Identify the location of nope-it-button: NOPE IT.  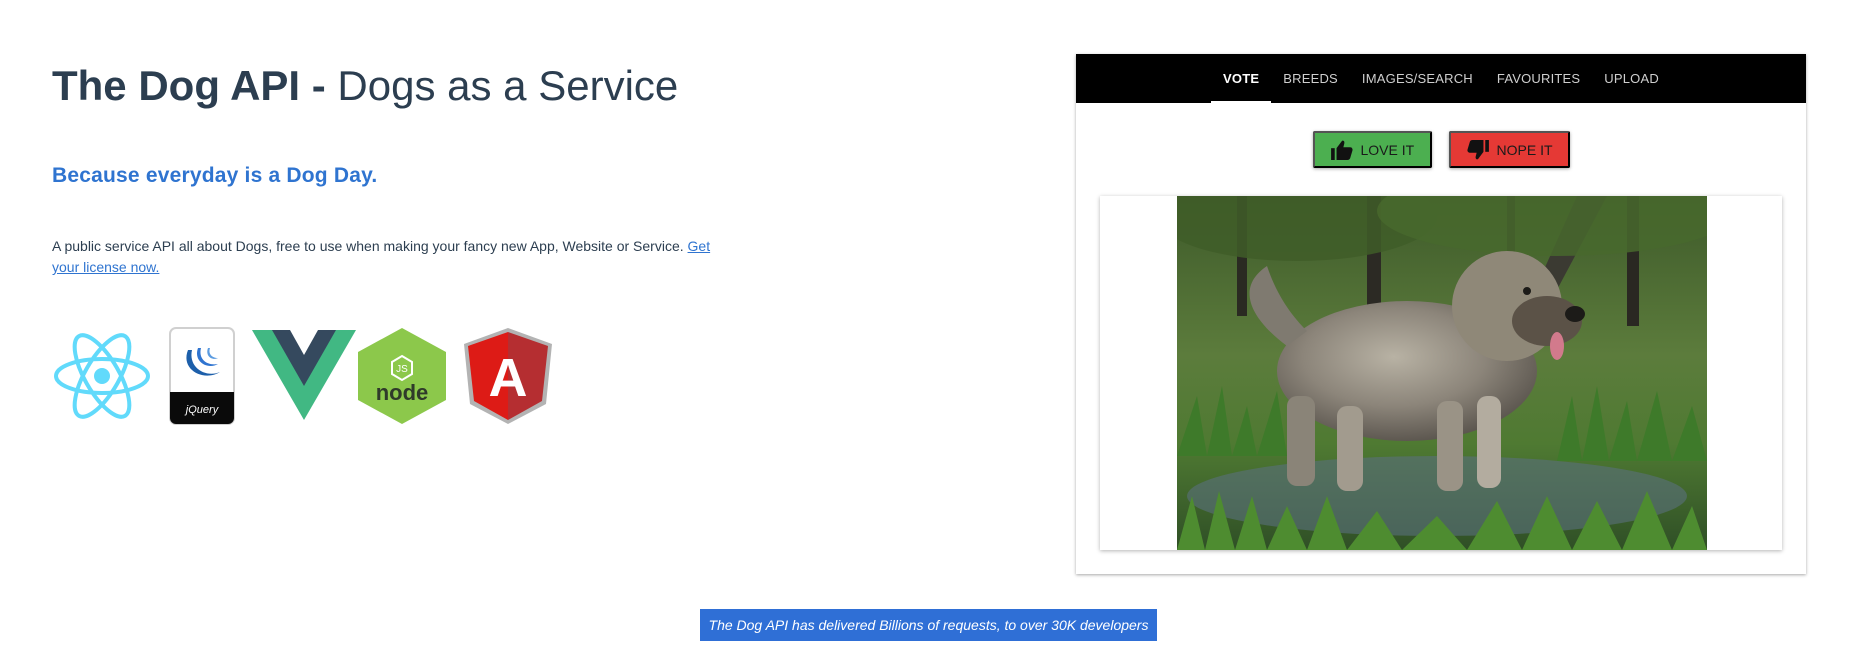
(1509, 149).